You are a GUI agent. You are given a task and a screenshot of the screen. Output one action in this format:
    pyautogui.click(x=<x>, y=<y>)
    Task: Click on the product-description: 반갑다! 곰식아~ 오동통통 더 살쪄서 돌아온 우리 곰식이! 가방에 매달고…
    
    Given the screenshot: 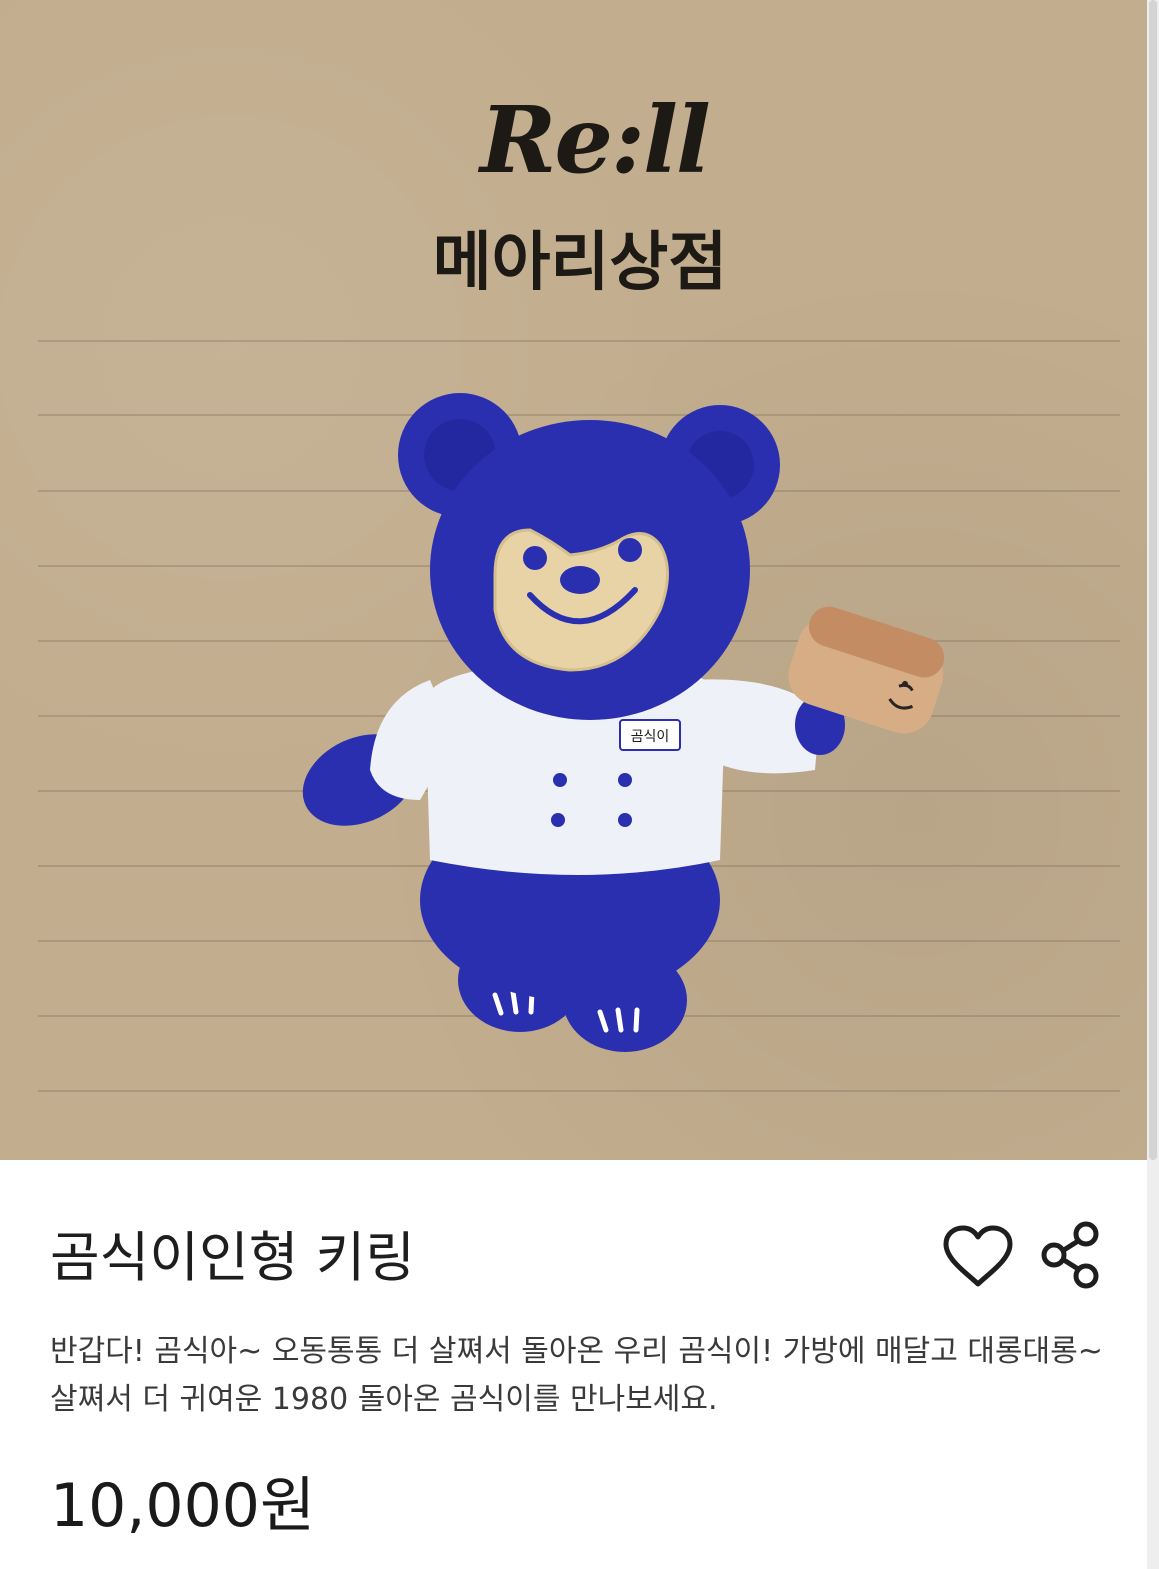 What is the action you would take?
    pyautogui.click(x=576, y=1375)
    